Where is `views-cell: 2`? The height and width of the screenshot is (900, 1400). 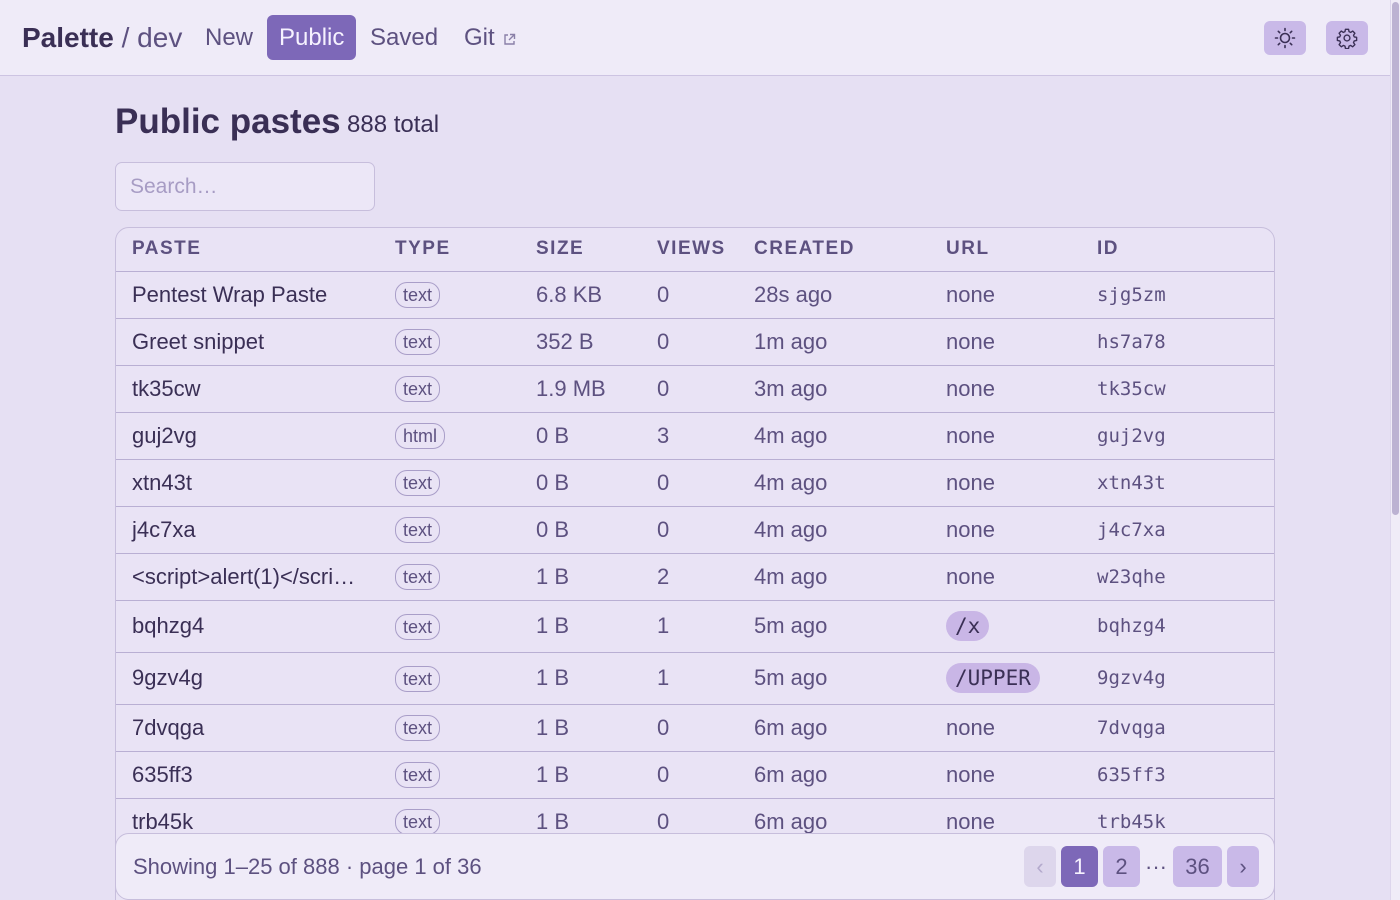 views-cell: 2 is located at coordinates (689, 577).